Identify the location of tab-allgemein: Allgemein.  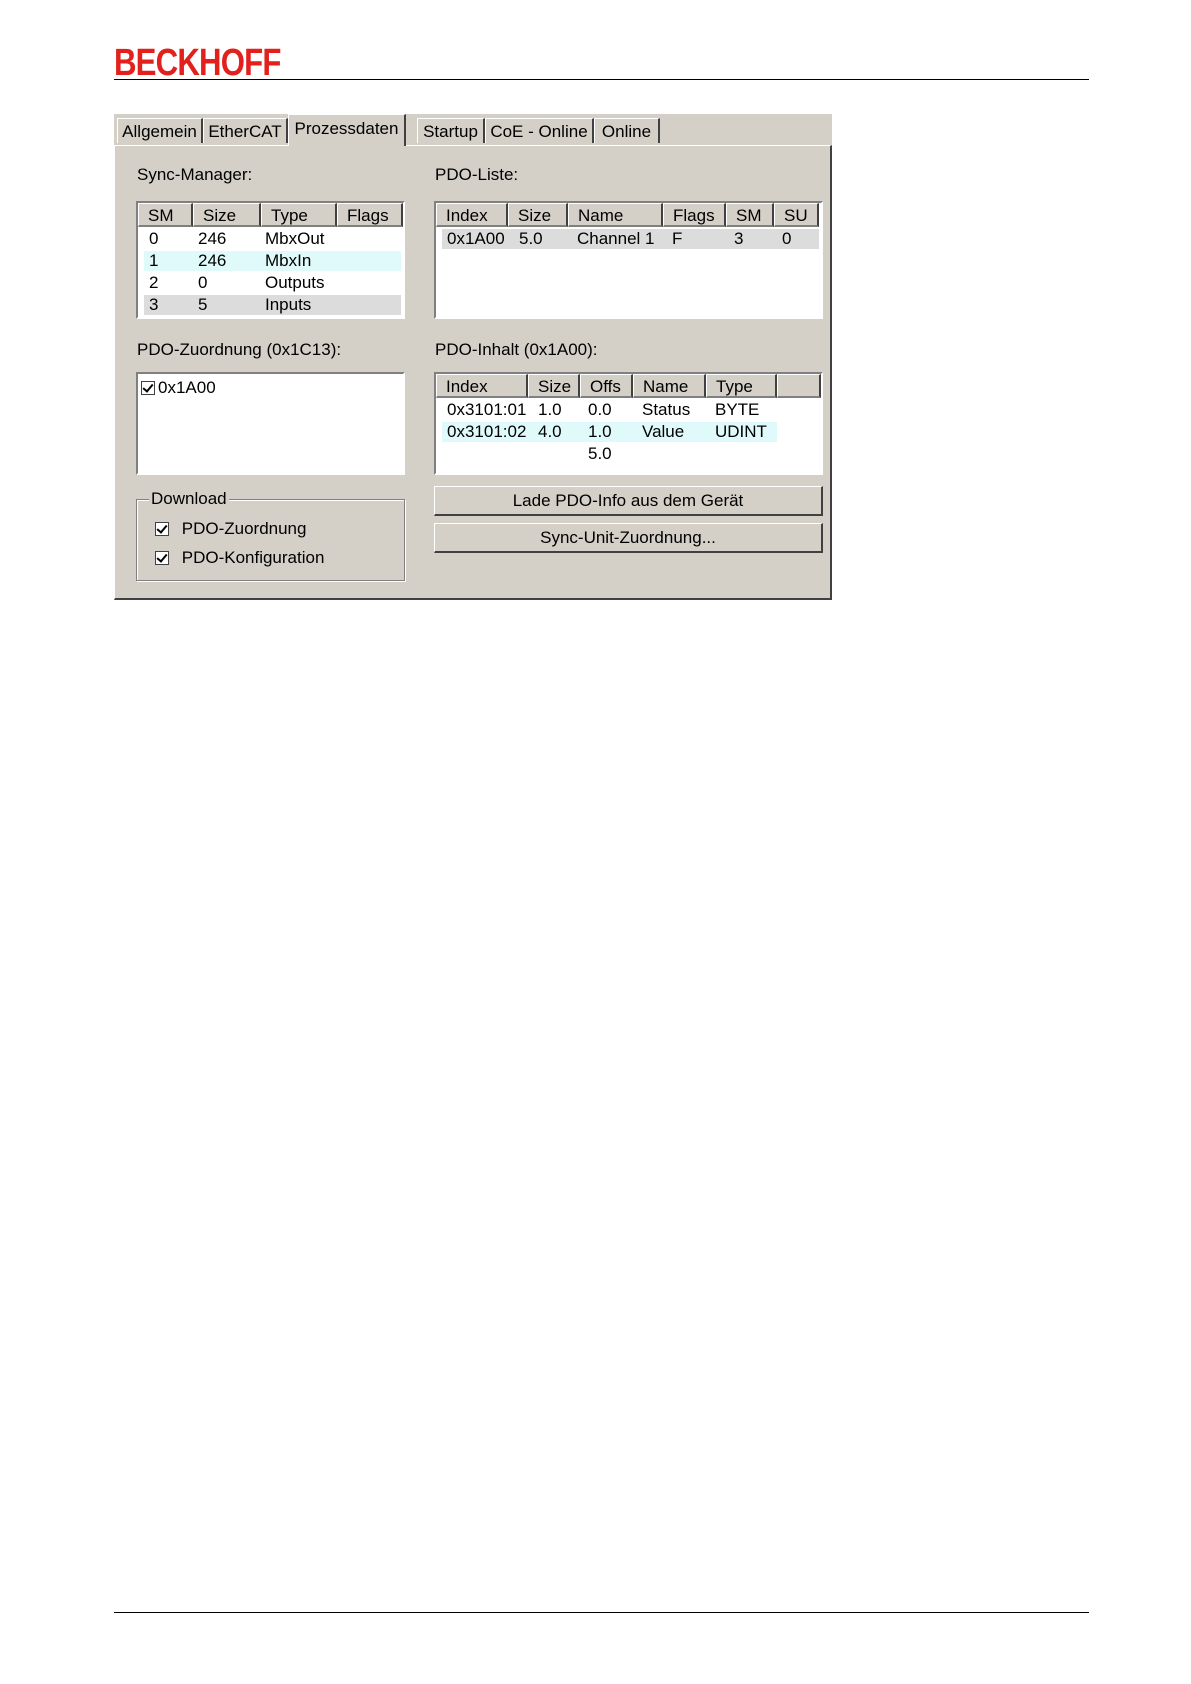
(160, 130).